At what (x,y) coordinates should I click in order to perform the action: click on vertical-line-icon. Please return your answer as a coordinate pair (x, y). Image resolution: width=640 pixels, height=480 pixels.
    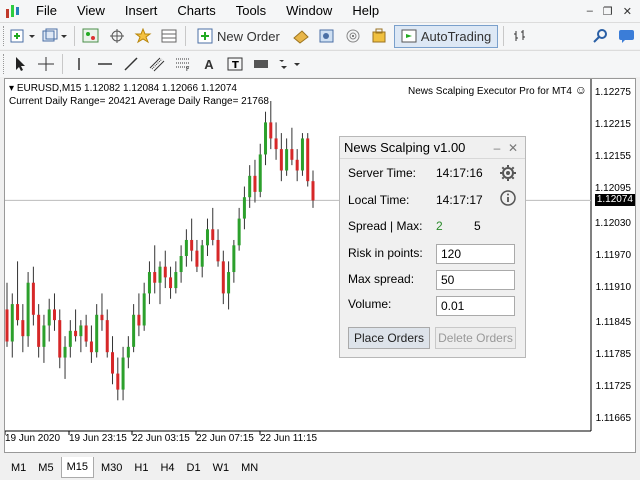
    Looking at the image, I should click on (79, 64).